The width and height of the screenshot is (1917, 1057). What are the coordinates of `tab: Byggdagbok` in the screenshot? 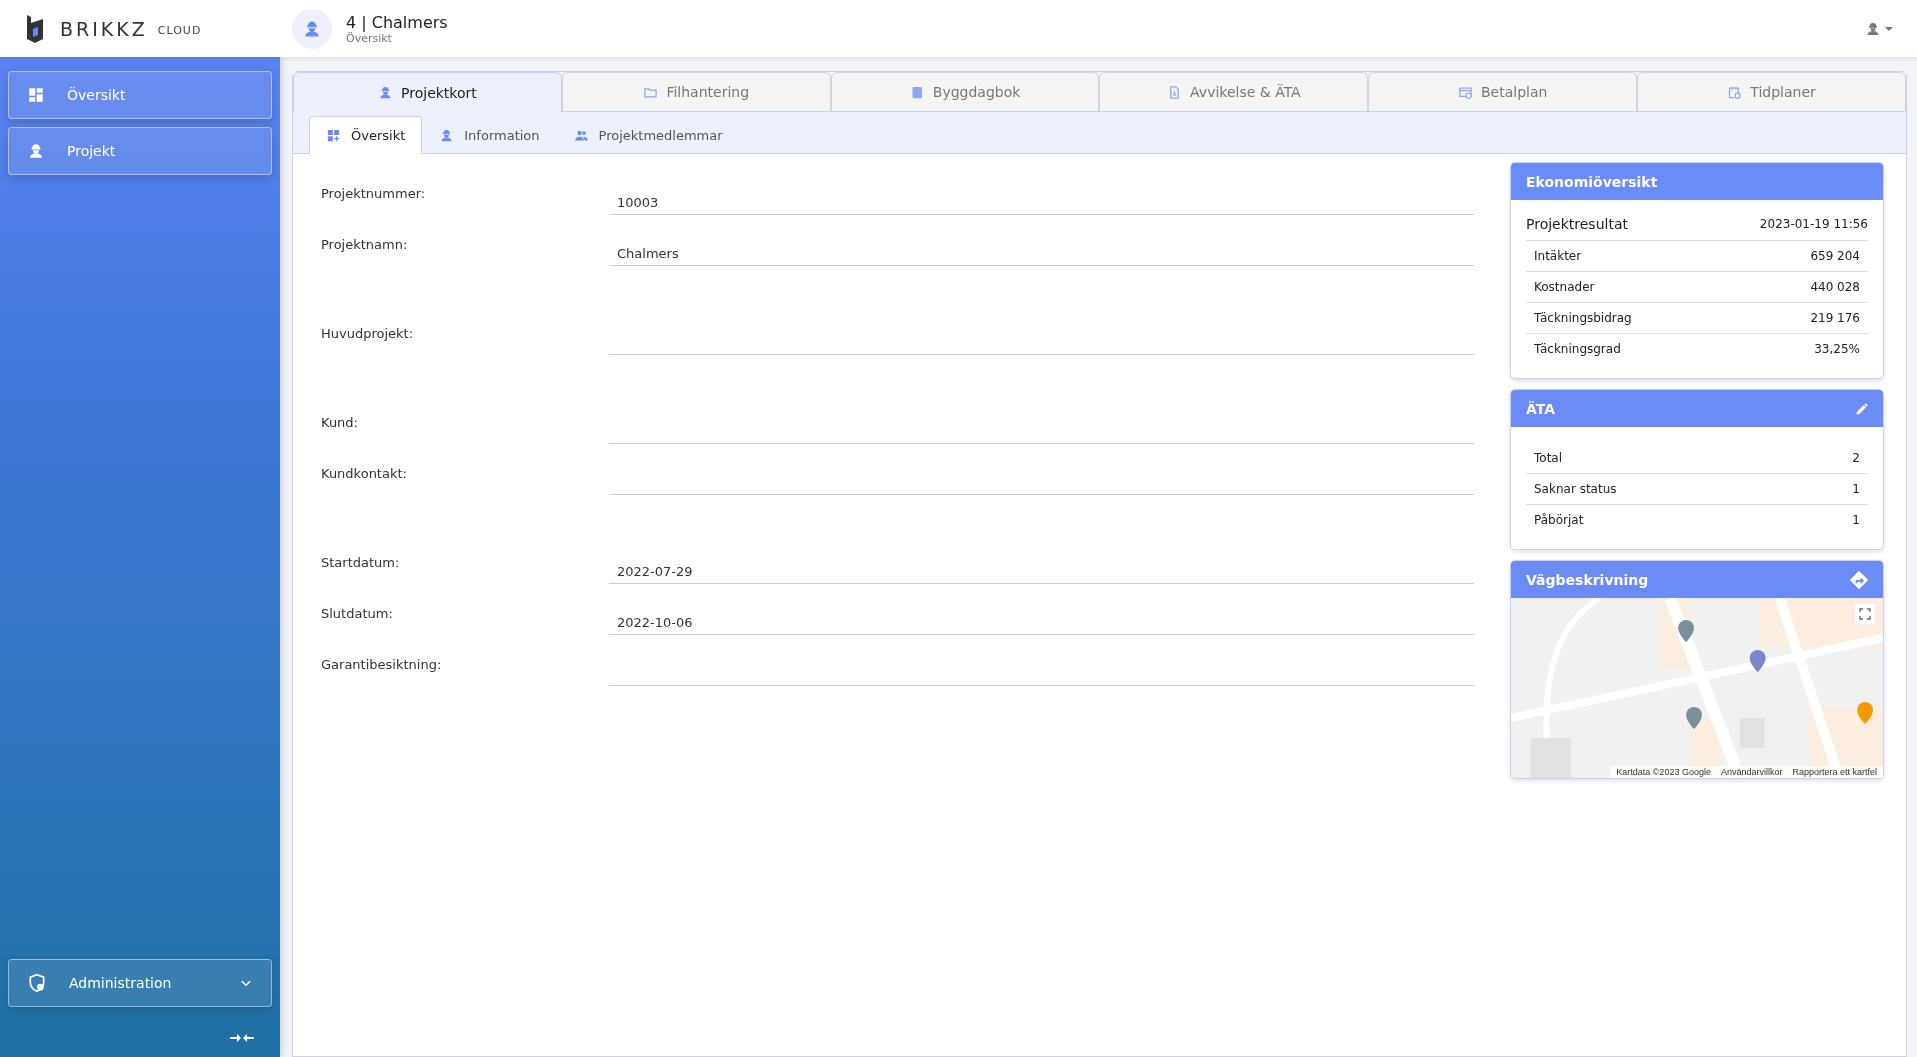 It's located at (965, 92).